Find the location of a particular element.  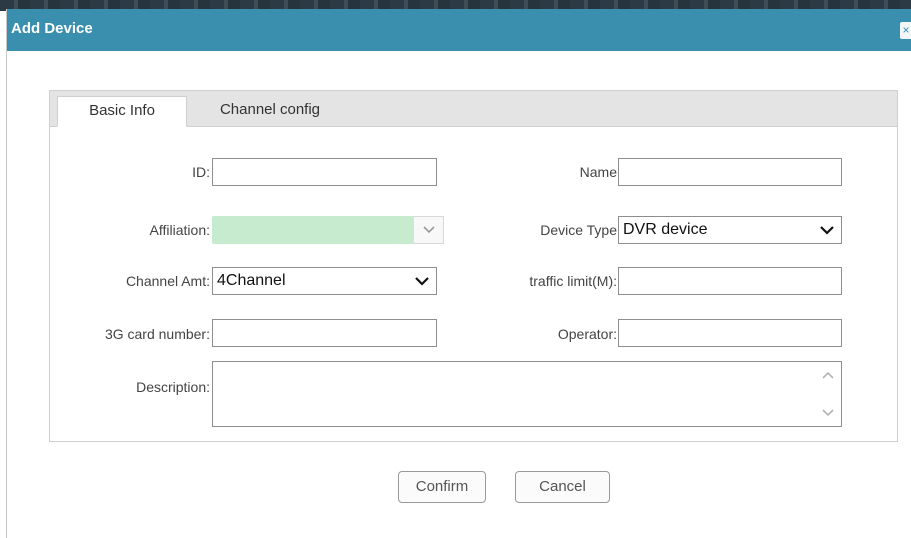

card-number-label: 3G card number: is located at coordinates (157, 334).